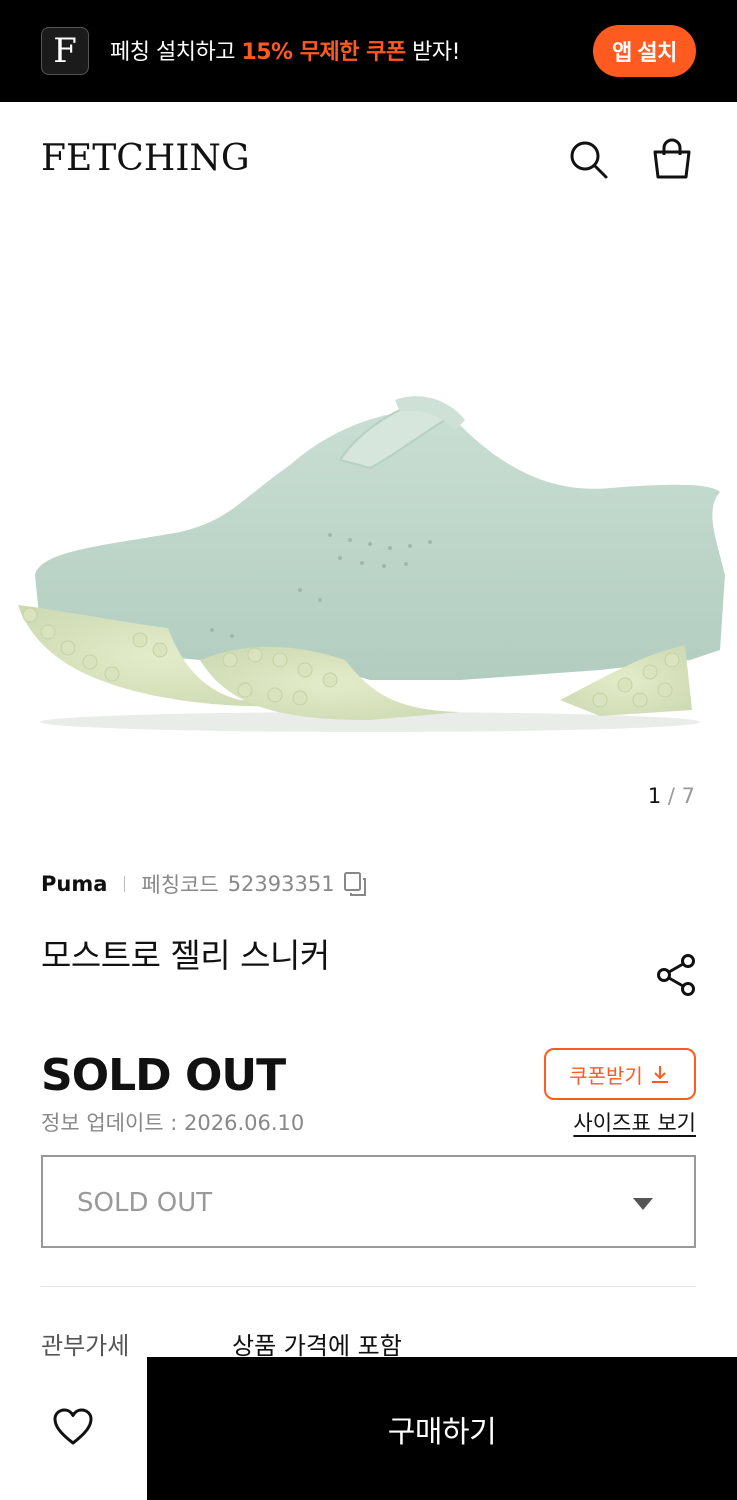 The image size is (737, 1500). Describe the element at coordinates (672, 159) in the screenshot. I see `shopping-bag-icon` at that location.